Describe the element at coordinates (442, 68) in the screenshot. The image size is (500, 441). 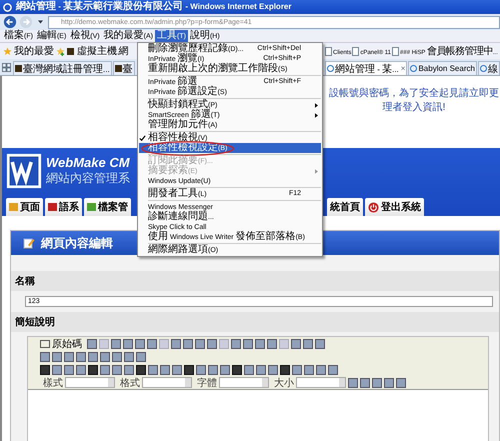
I see `browser-tab: Babylon Search` at that location.